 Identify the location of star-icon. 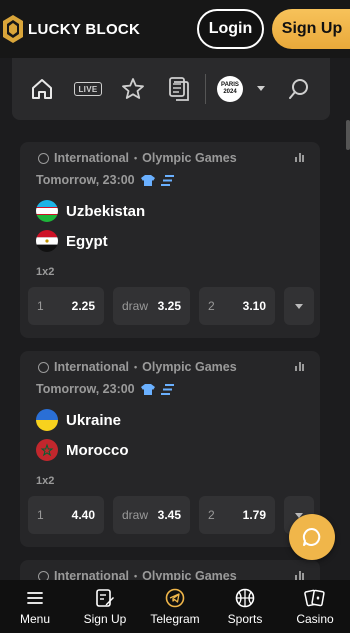
(133, 89).